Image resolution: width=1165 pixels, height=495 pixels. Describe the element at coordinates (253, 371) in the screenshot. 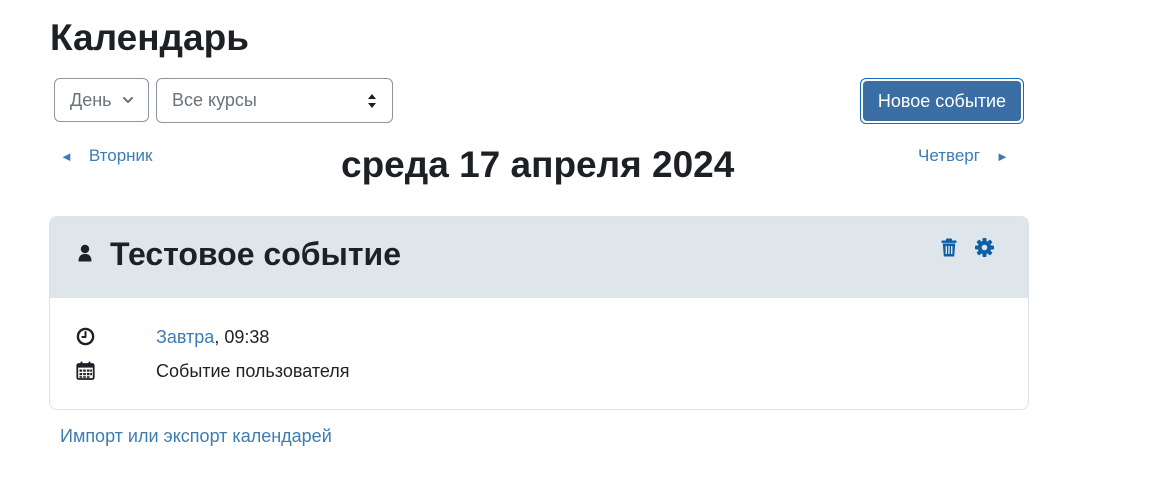

I see `event-type: Событие пользователя` at that location.